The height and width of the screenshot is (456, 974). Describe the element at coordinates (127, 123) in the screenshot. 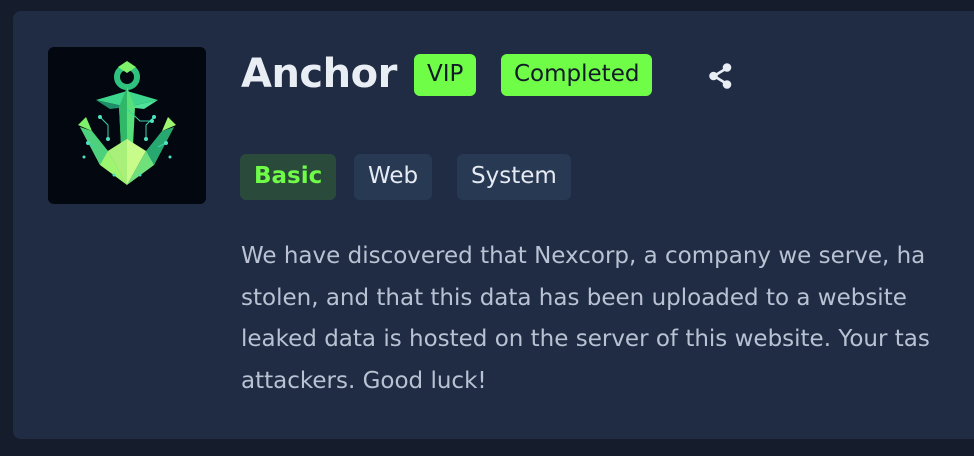

I see `anchor-logo-icon` at that location.